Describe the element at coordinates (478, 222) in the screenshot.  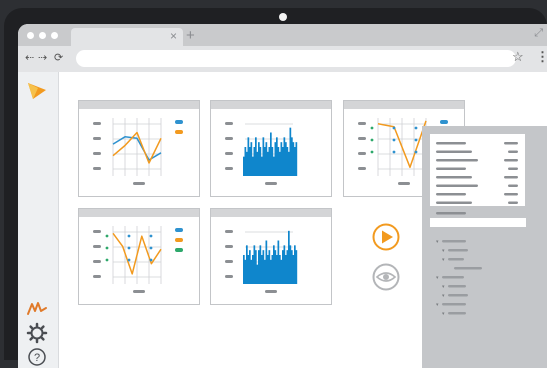
I see `filter-input` at that location.